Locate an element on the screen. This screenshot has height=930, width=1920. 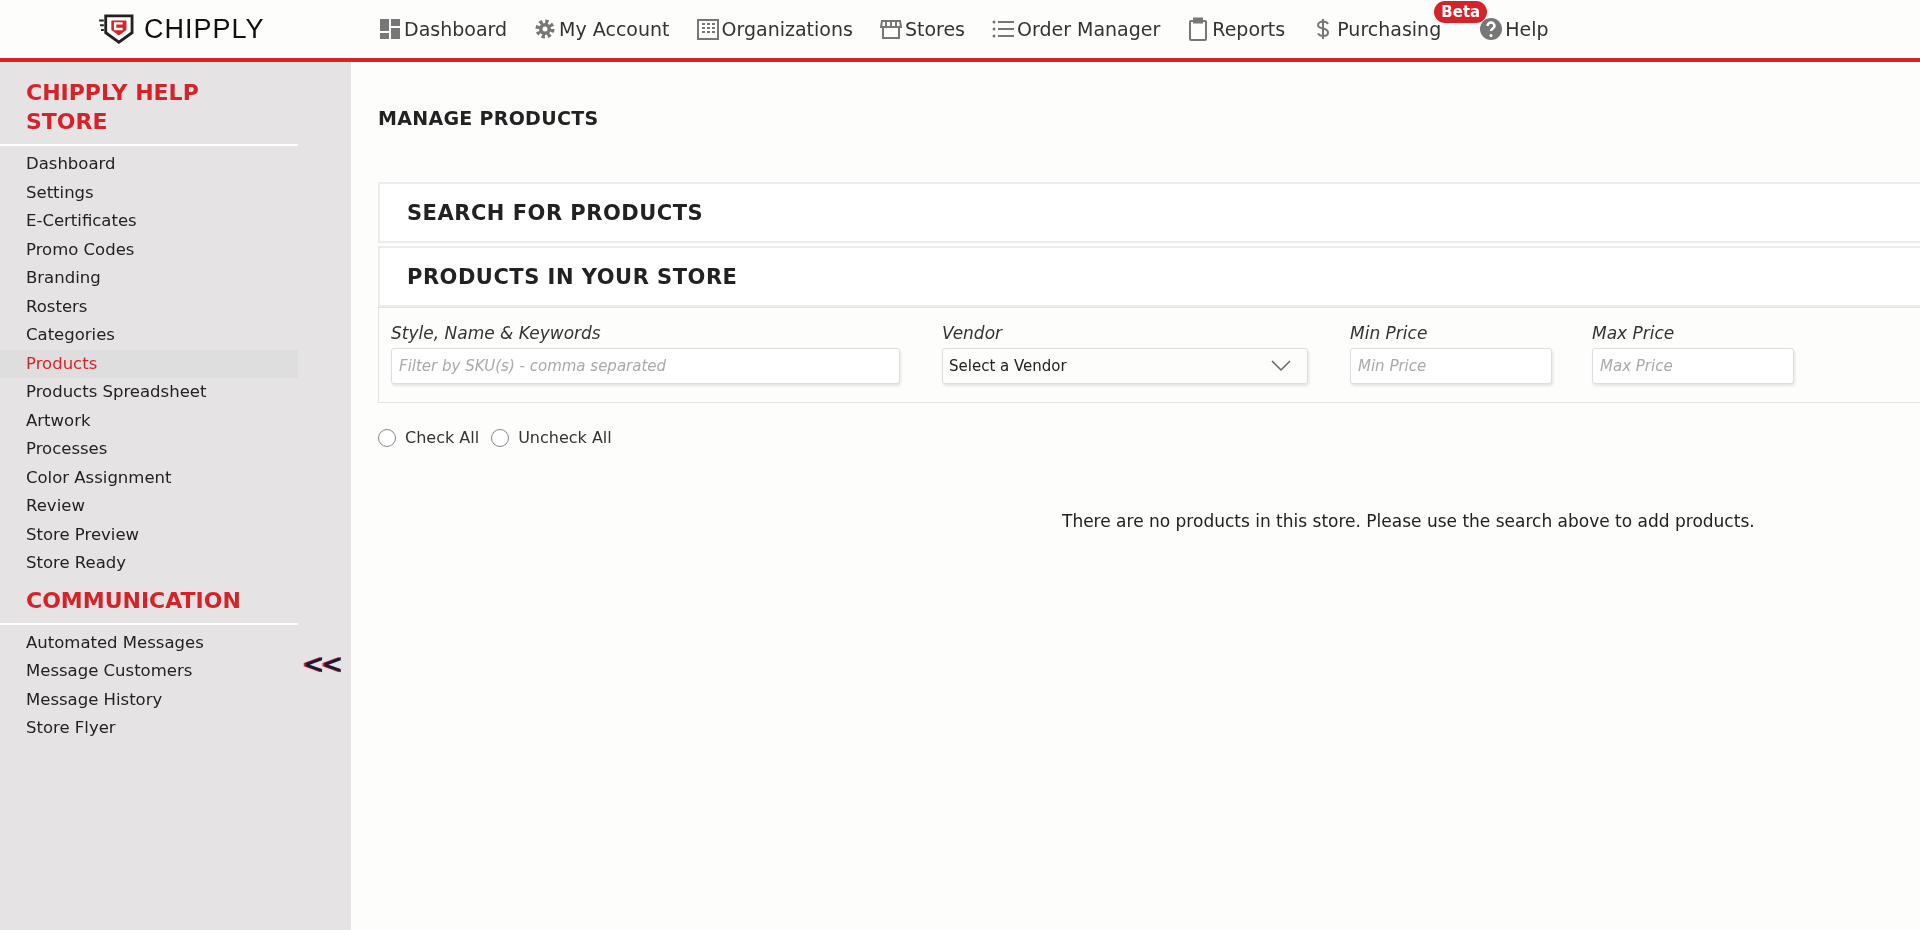
chevron-down-icon is located at coordinates (1281, 366).